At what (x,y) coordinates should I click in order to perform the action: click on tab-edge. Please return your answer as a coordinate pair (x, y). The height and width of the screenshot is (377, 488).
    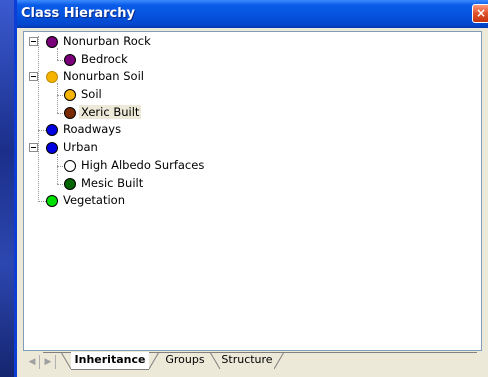
    Looking at the image, I should click on (279, 361).